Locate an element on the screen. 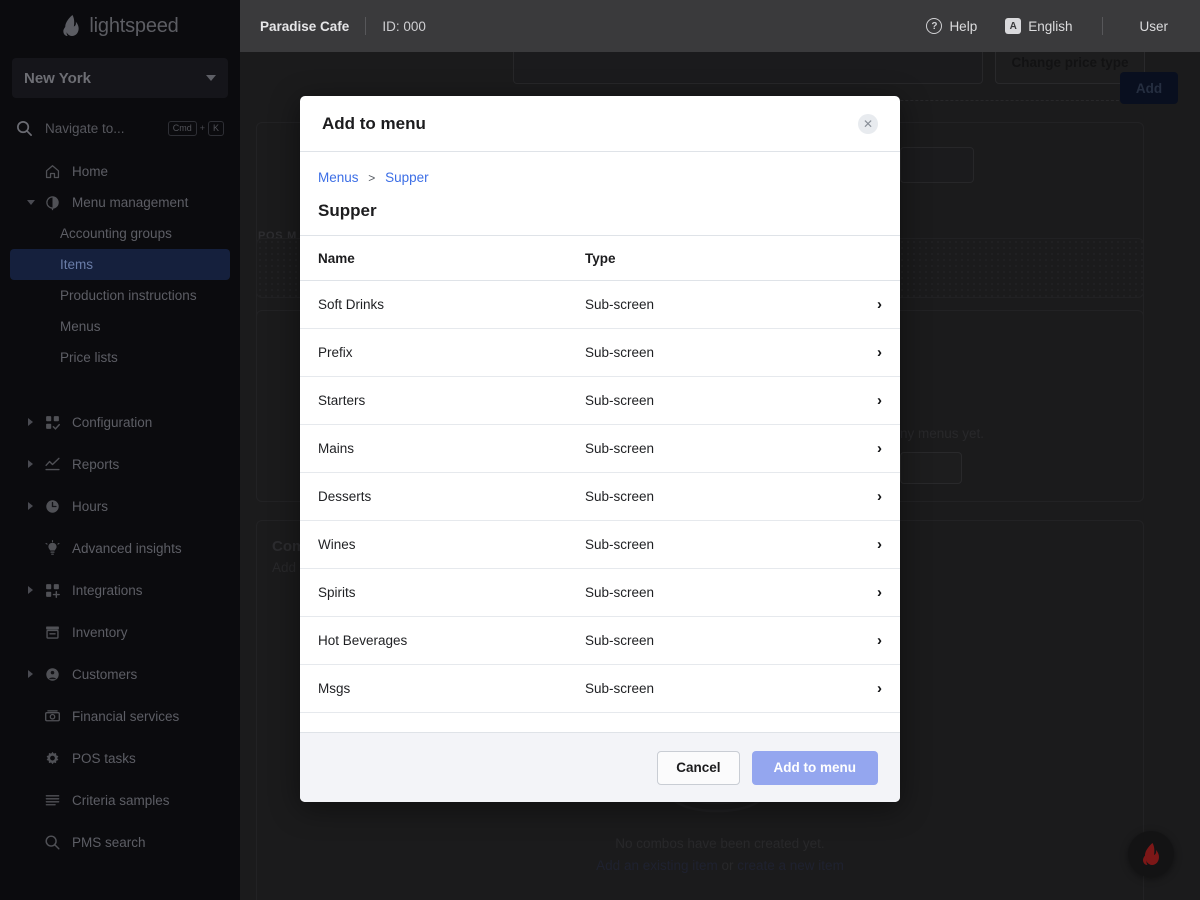  sidebar-item-label: Customers is located at coordinates (105, 674).